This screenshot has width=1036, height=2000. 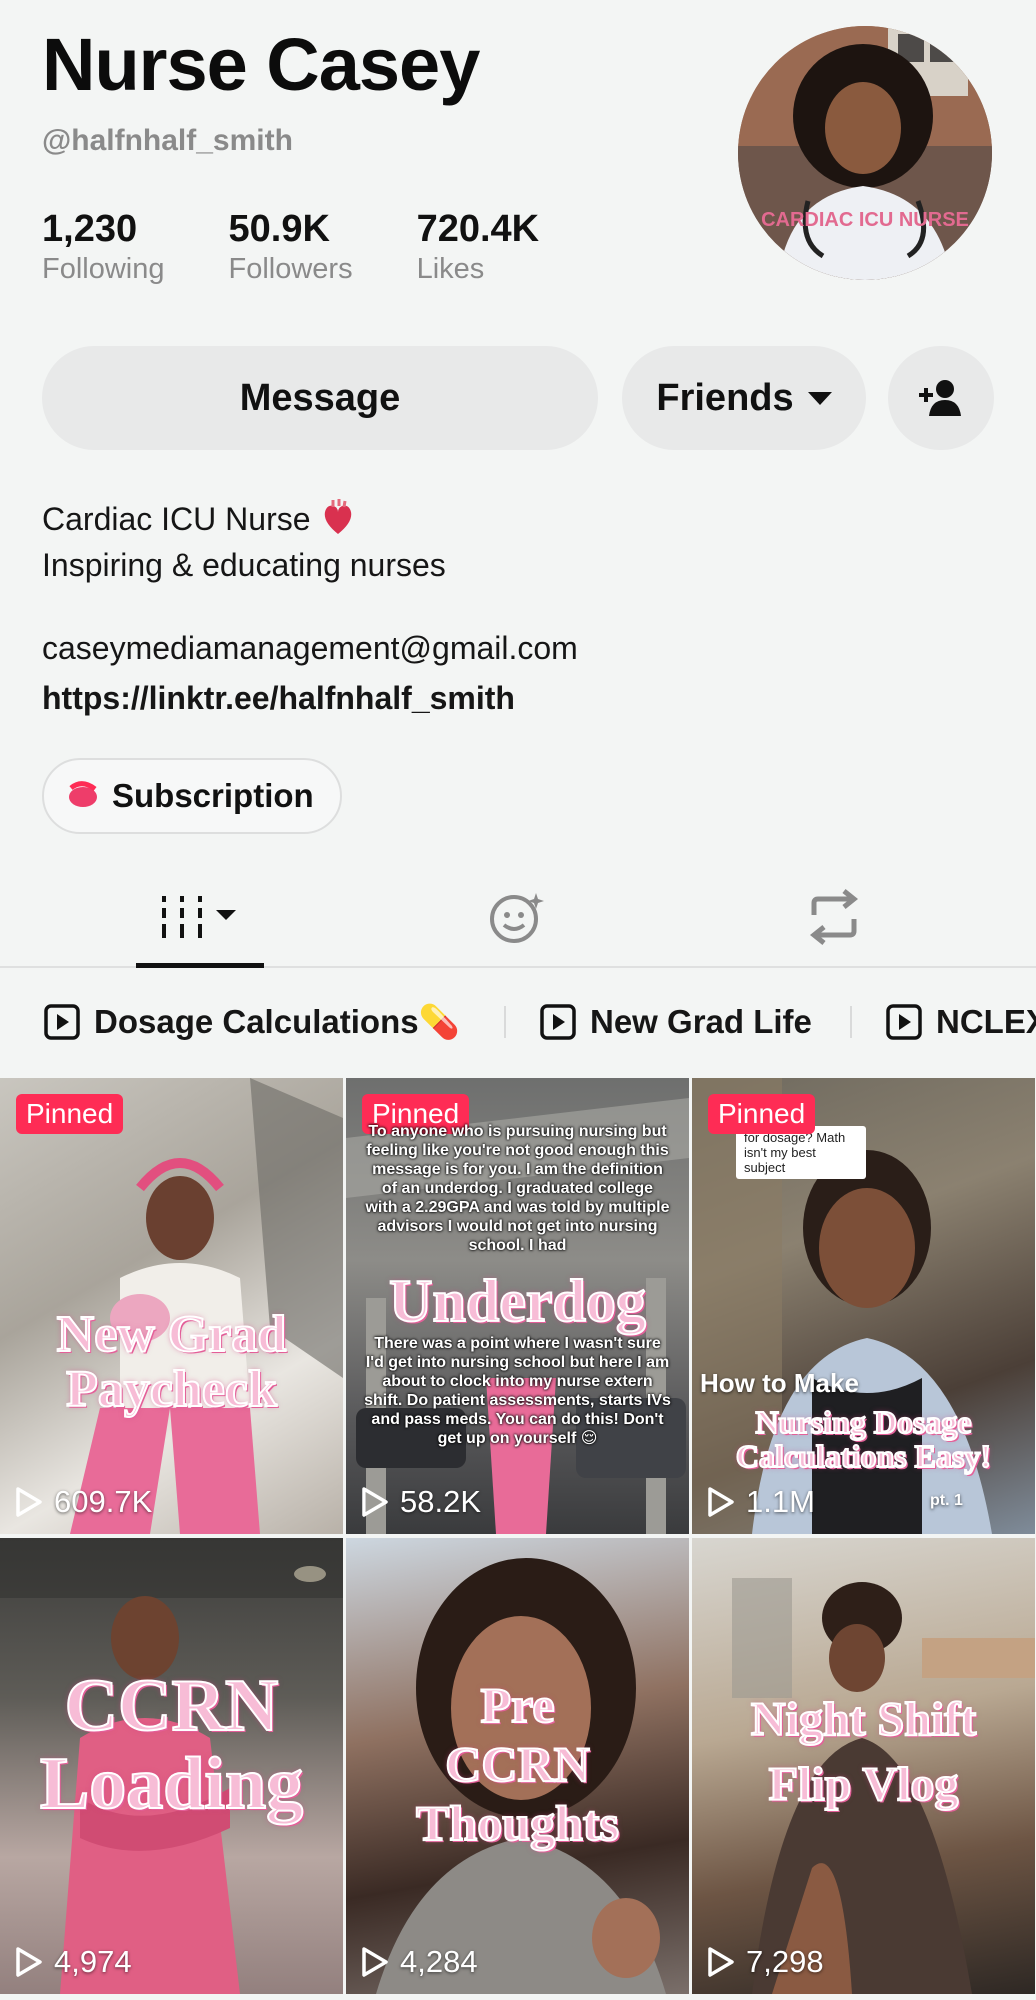 What do you see at coordinates (701, 1021) in the screenshot?
I see `playlist-label: New Grad Life` at bounding box center [701, 1021].